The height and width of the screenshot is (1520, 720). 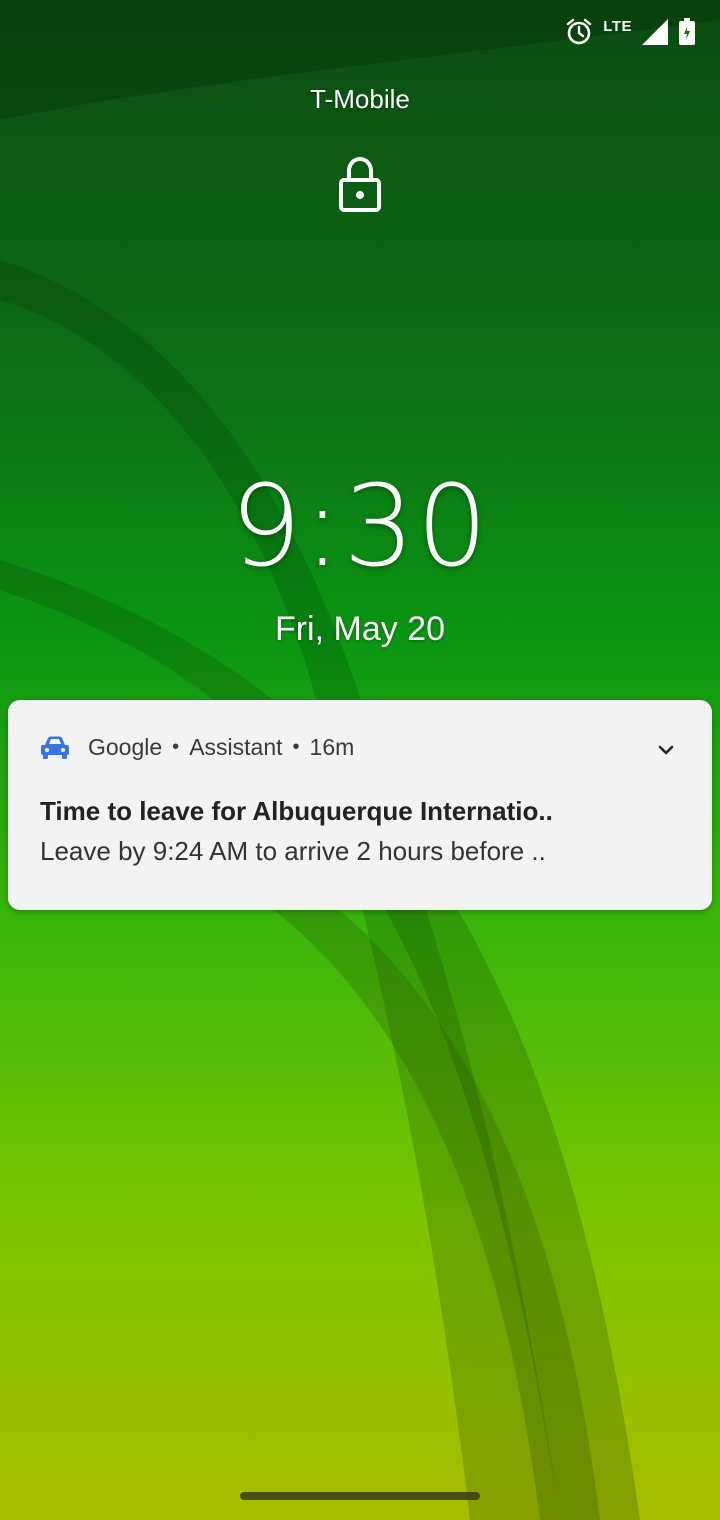 What do you see at coordinates (236, 747) in the screenshot?
I see `notification-sub-app: Assistant` at bounding box center [236, 747].